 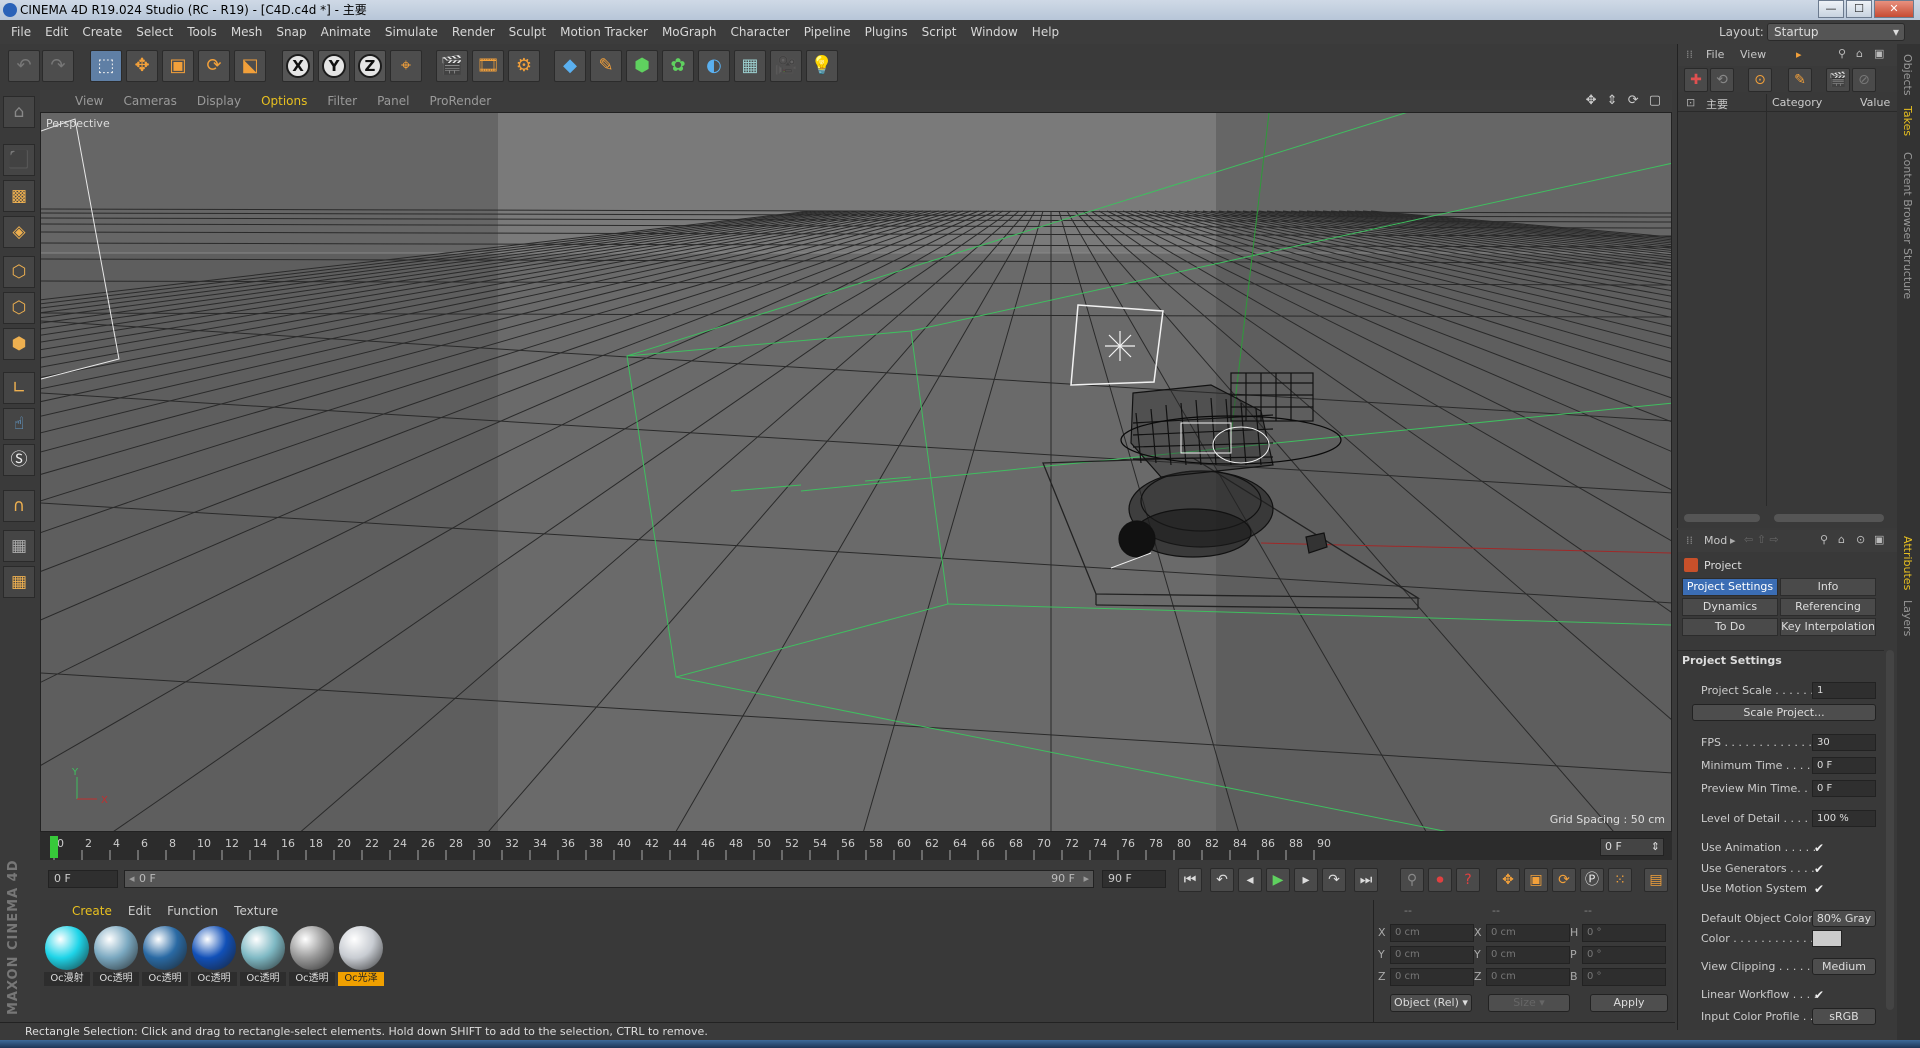 What do you see at coordinates (1894, 9) in the screenshot?
I see `close-button: ✕` at bounding box center [1894, 9].